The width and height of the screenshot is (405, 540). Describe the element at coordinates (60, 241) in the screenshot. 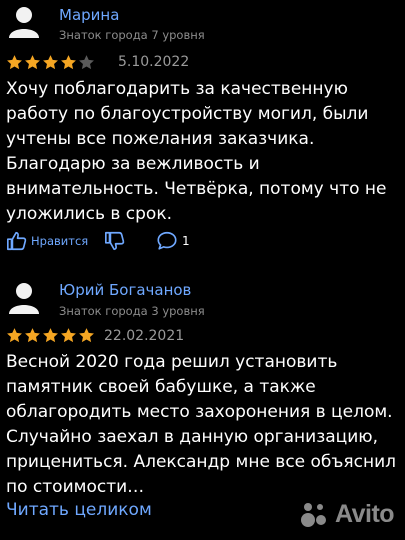

I see `like-label: Нравится` at that location.